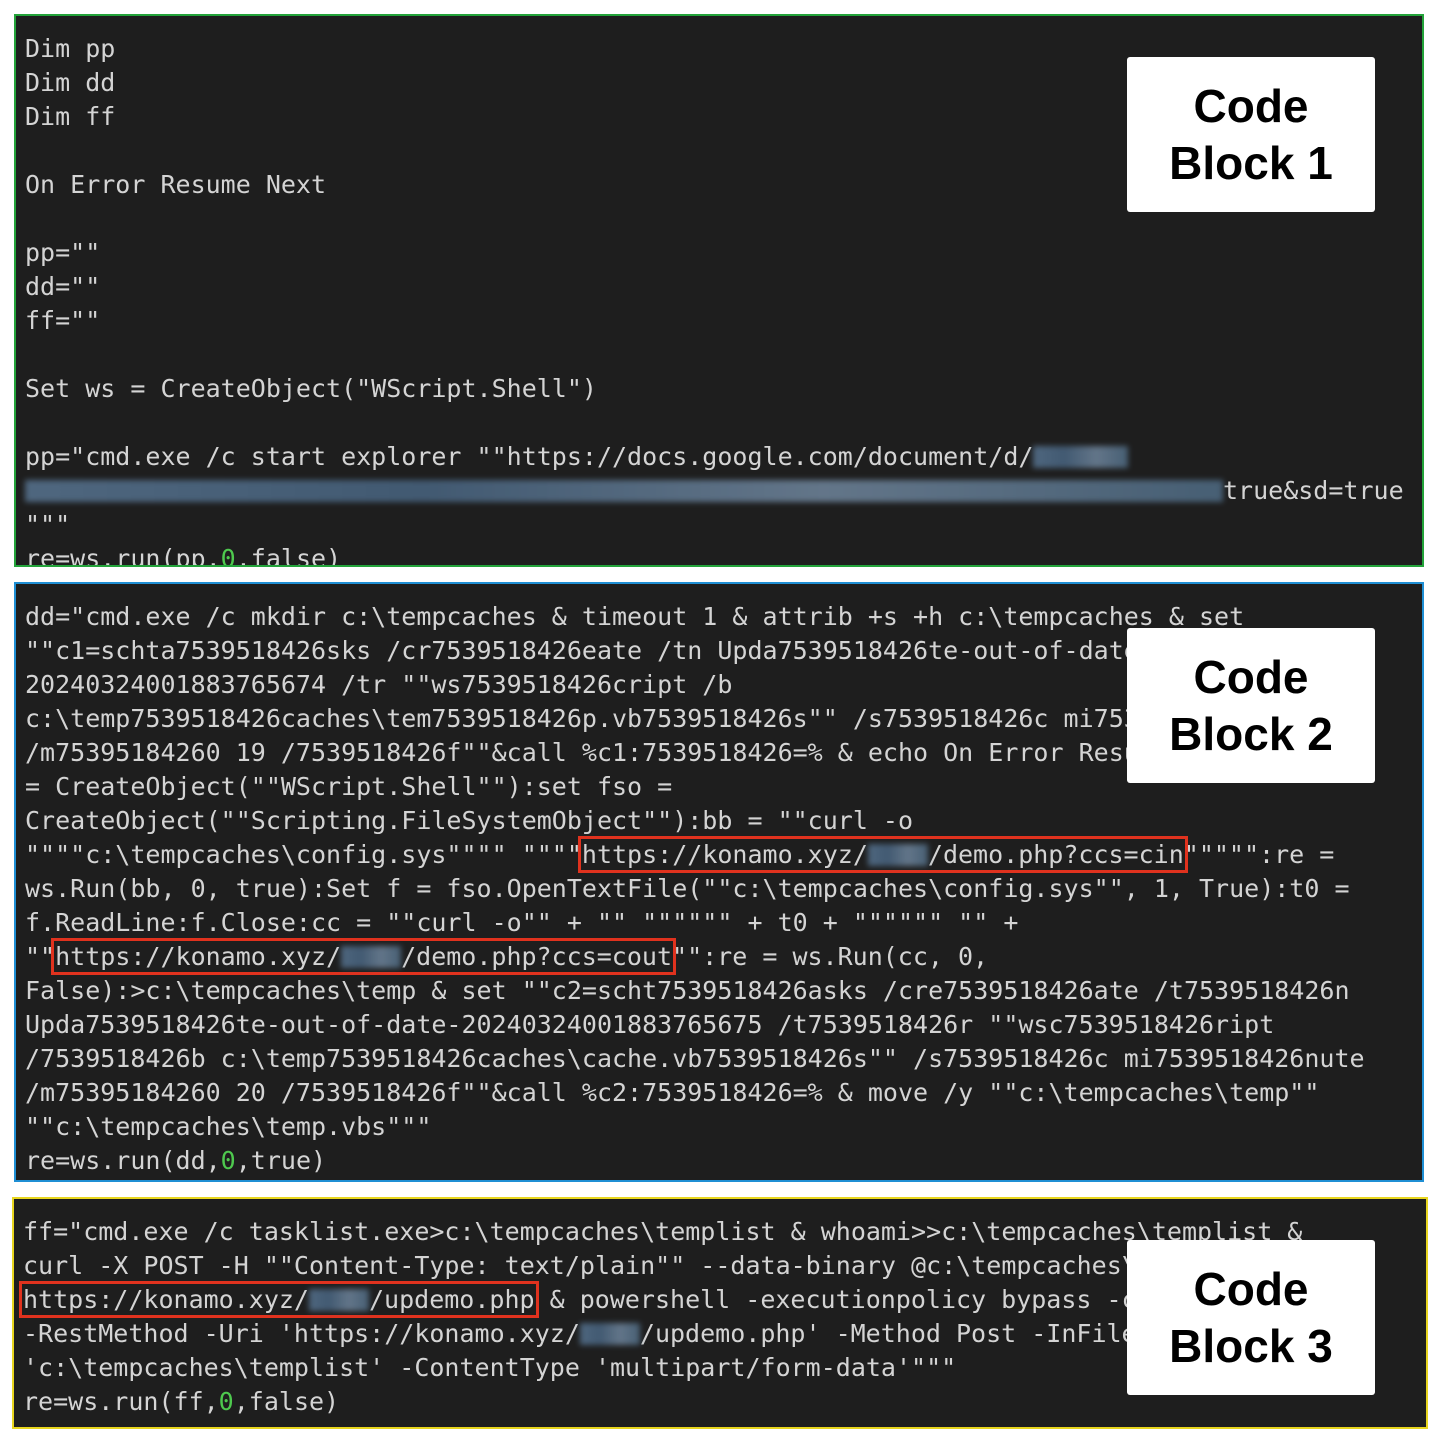 This screenshot has height=1442, width=1438. I want to click on highlighted-url: https://konamo.xyz/ /demo.php?ccs=cout, so click(364, 956).